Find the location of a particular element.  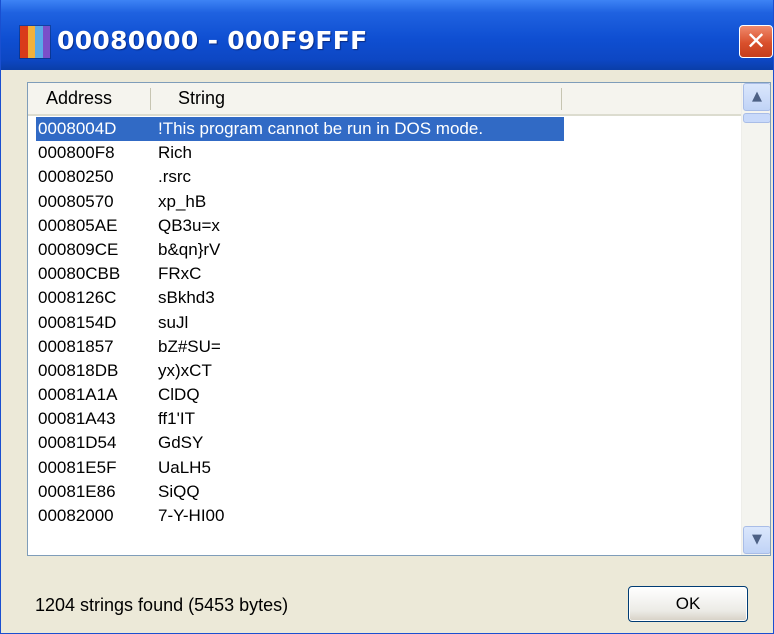

row-address: 0008004D is located at coordinates (77, 128).